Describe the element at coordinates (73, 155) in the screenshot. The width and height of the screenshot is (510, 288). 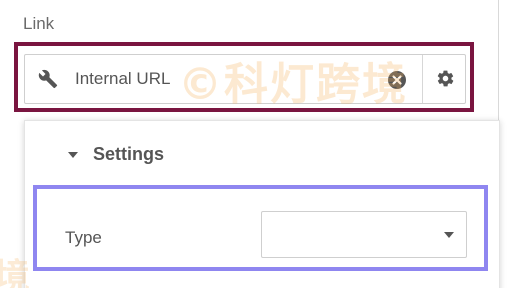
I see `caret-down-icon` at that location.